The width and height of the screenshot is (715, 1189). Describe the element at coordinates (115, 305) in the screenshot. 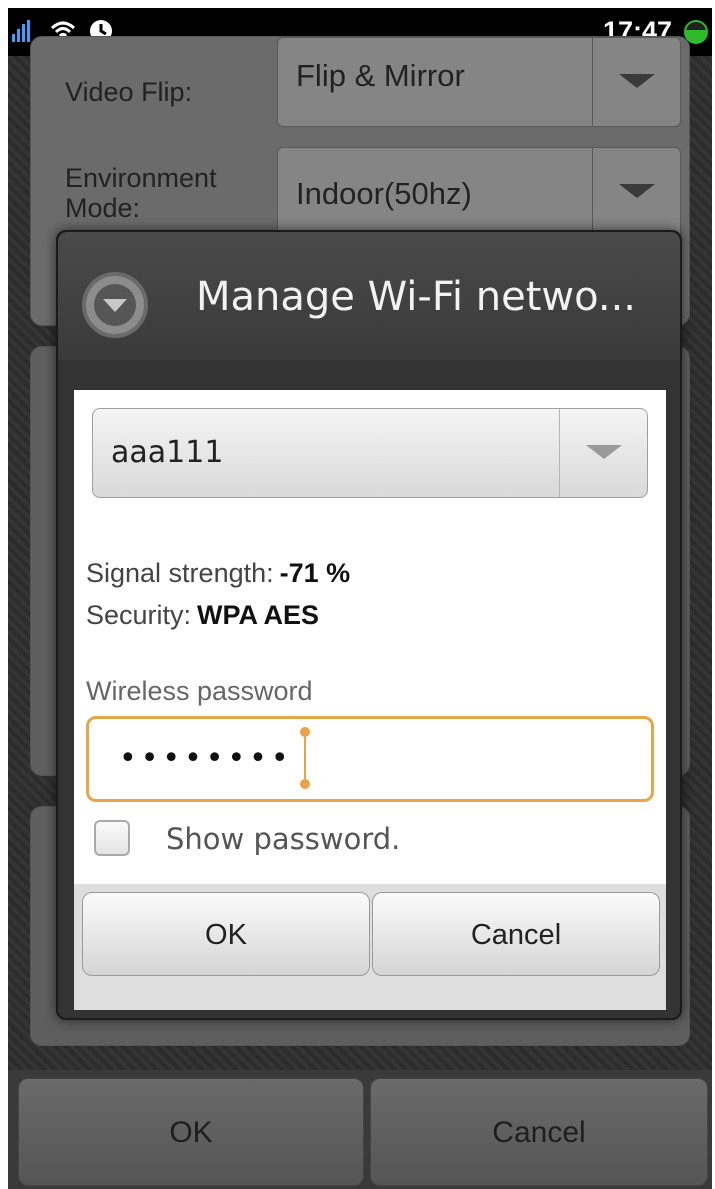

I see `dropdown-circle-icon` at that location.